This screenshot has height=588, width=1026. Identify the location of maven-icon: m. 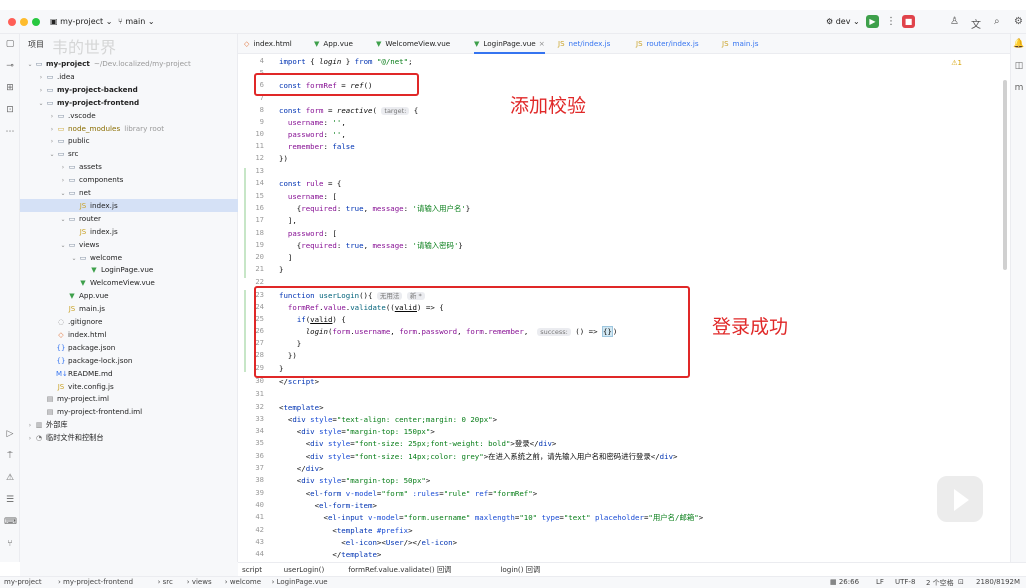
(1019, 88).